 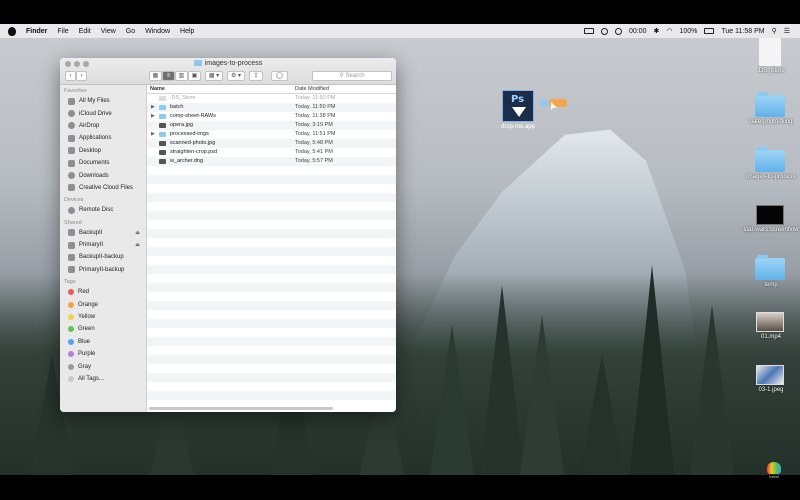 I want to click on column-view-button: ▥, so click(x=181, y=76).